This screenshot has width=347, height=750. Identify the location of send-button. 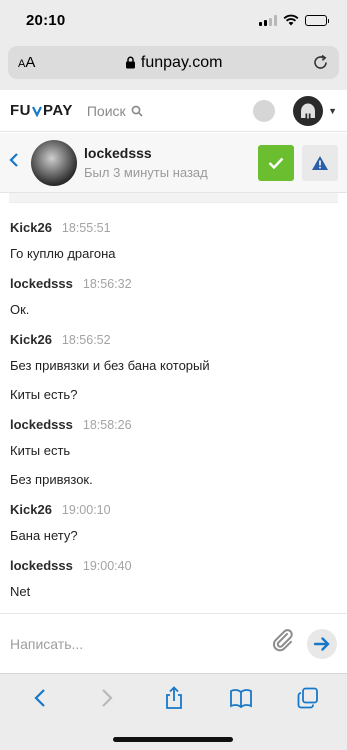
(322, 643).